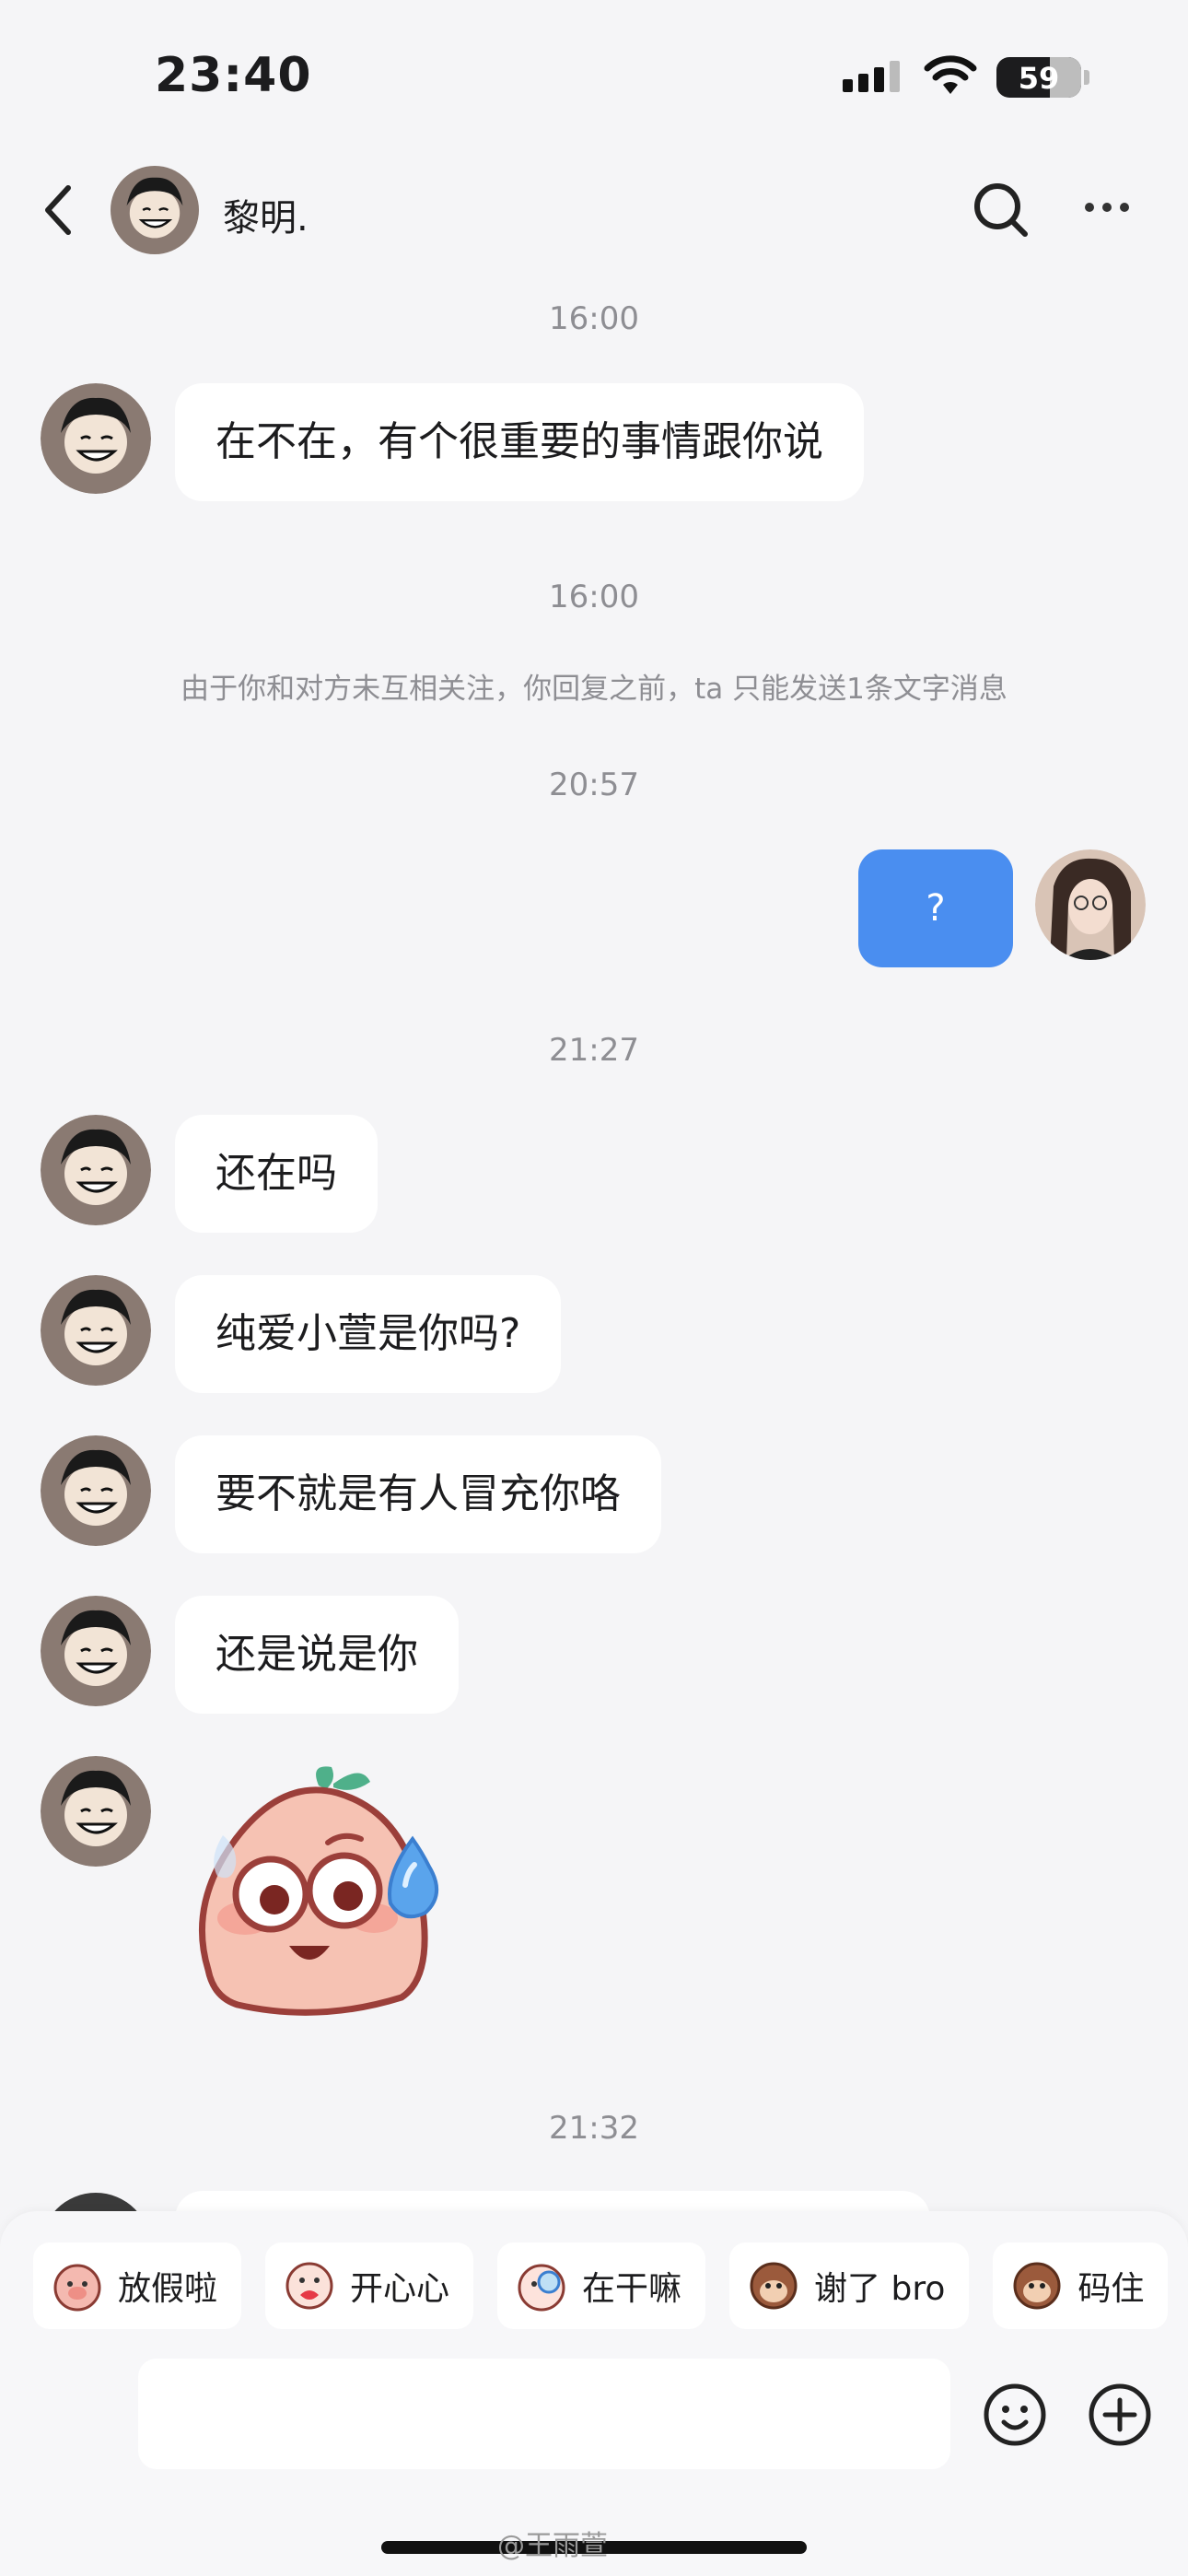  Describe the element at coordinates (519, 442) in the screenshot. I see `message-bubble: 在不在，有个很重要的事情跟你说` at that location.